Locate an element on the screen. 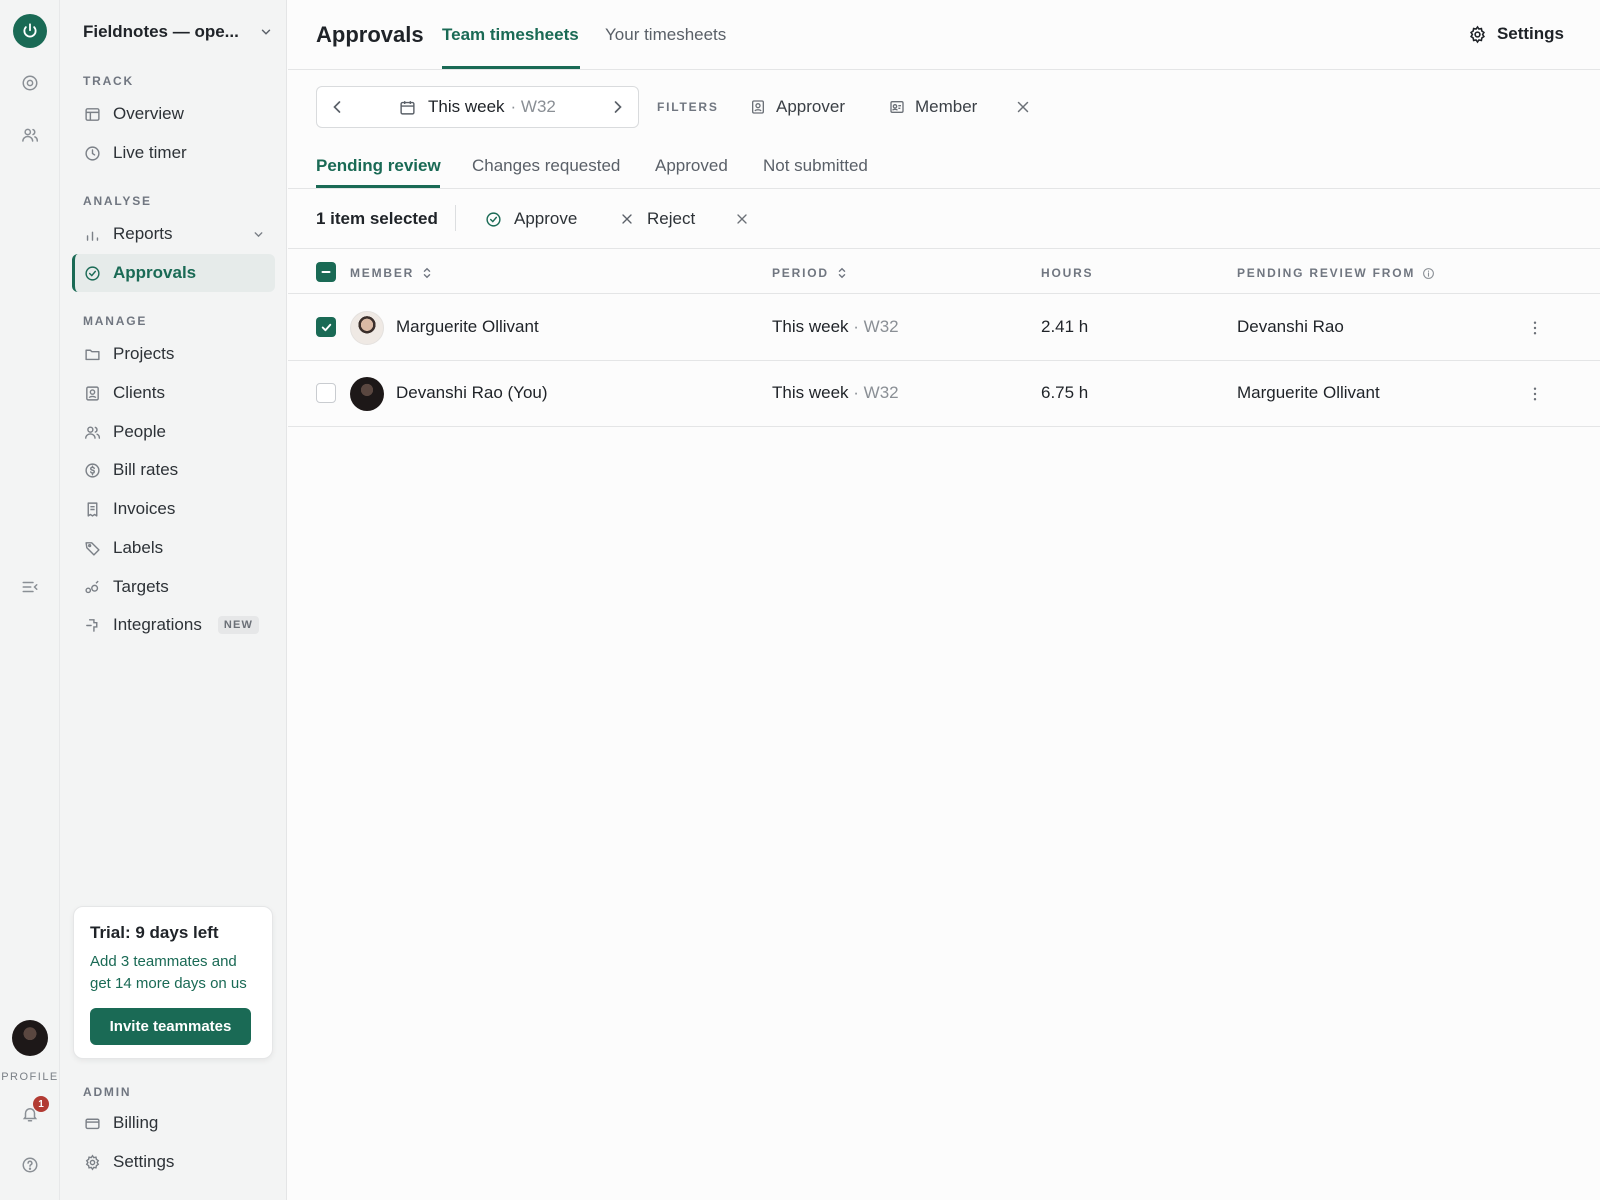  sidebar-item-clients: Clients is located at coordinates (173, 393).